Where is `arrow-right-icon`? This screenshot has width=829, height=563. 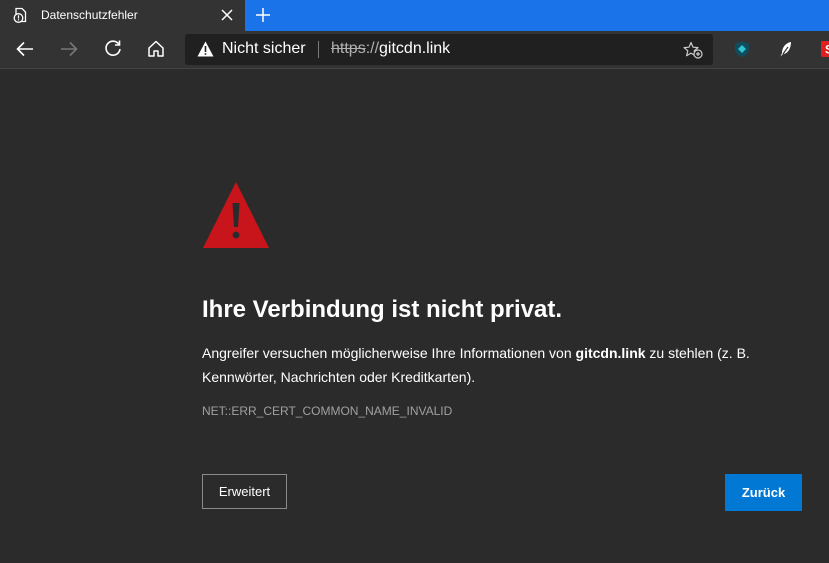
arrow-right-icon is located at coordinates (69, 49).